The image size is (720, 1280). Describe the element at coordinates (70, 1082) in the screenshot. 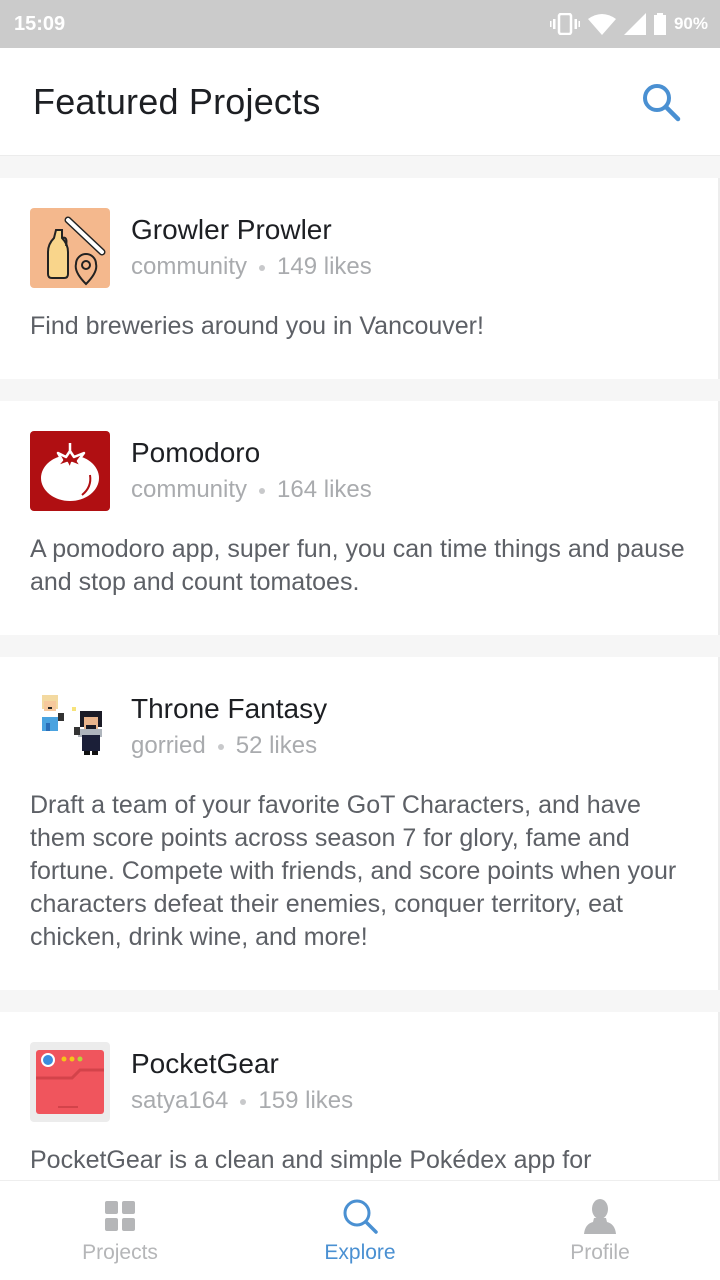

I see `pokedex-icon` at that location.